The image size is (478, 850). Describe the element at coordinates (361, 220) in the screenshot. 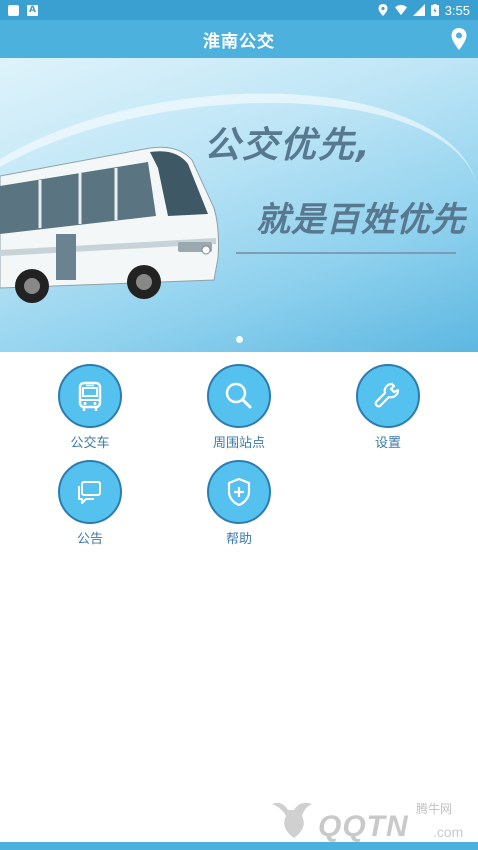

I see `banner-slogan-2: 就是百姓优先` at that location.